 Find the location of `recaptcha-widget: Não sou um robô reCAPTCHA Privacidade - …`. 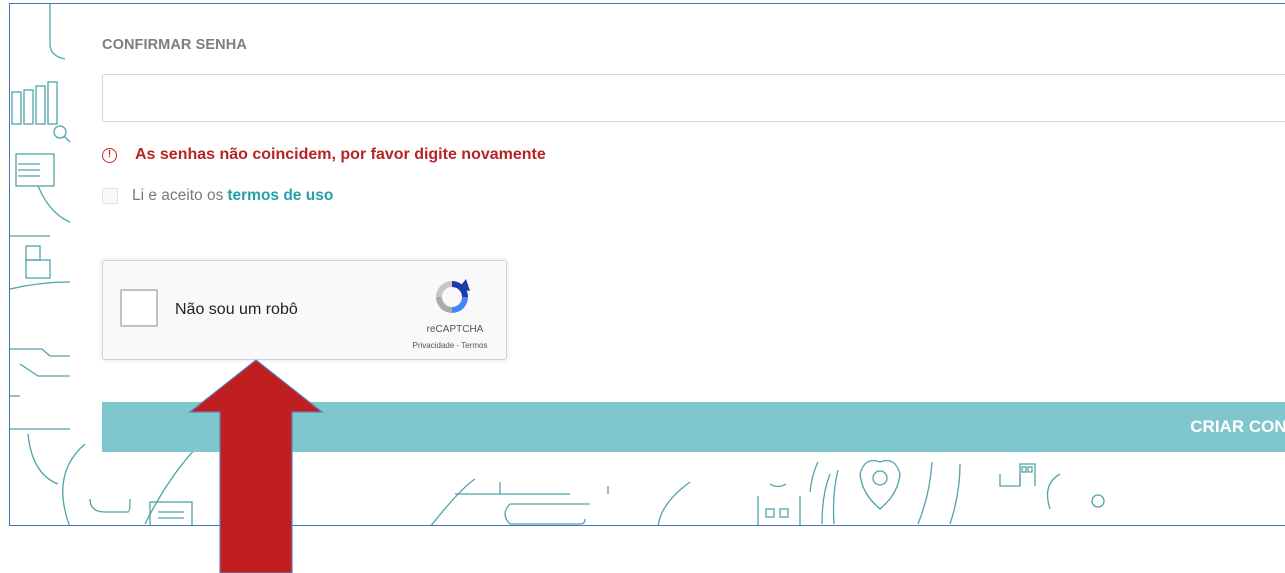

recaptcha-widget: Não sou um robô reCAPTCHA Privacidade - … is located at coordinates (304, 310).